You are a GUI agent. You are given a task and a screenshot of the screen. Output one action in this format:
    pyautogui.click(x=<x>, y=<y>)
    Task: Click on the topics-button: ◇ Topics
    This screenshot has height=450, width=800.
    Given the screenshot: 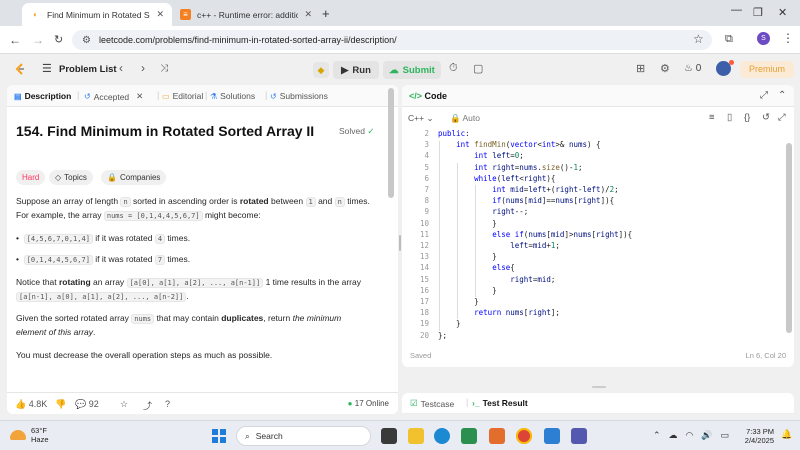 What is the action you would take?
    pyautogui.click(x=71, y=177)
    